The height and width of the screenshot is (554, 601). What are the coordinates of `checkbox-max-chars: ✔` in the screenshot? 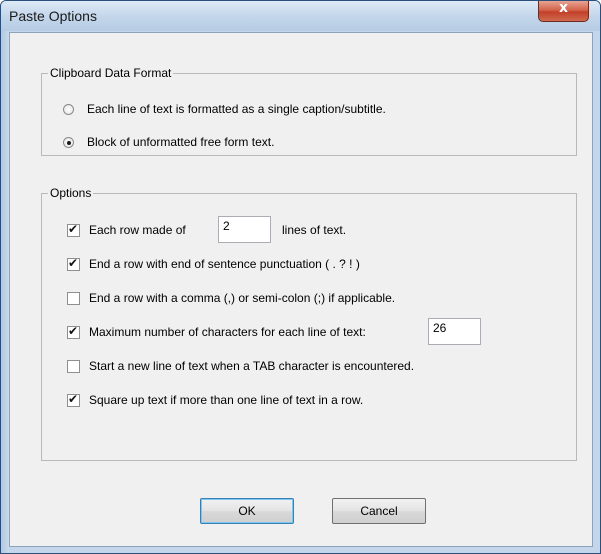 It's located at (73, 331).